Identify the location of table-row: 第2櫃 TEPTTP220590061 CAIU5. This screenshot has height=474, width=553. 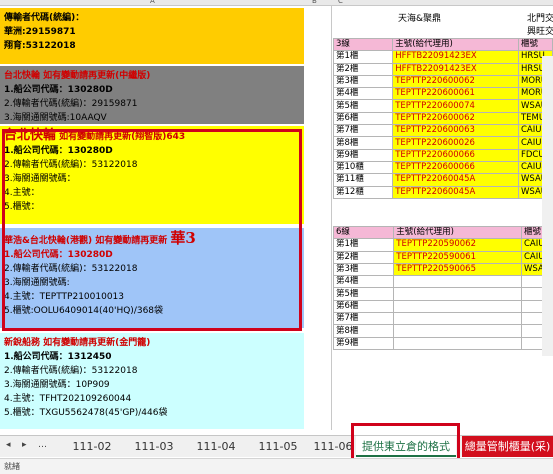
(442, 257).